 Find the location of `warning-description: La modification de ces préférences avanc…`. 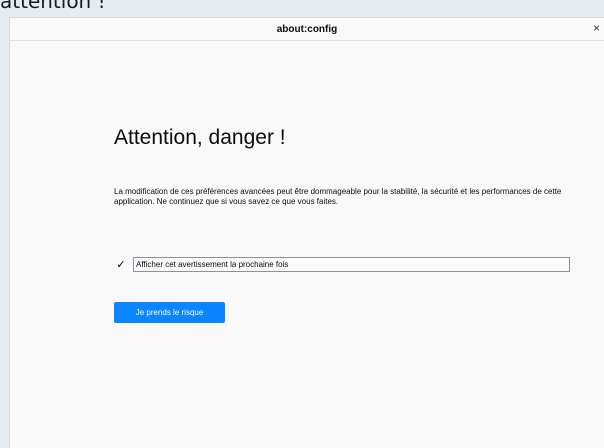

warning-description: La modification de ces préférences avanc… is located at coordinates (338, 196).